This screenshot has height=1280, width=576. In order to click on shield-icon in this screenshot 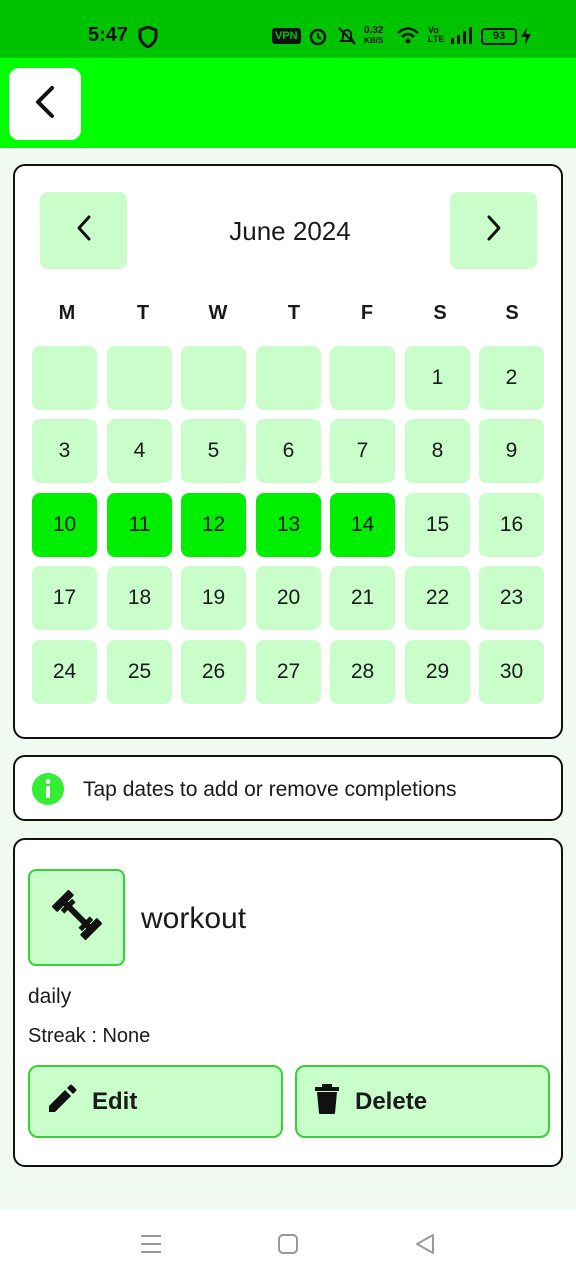, I will do `click(148, 39)`.